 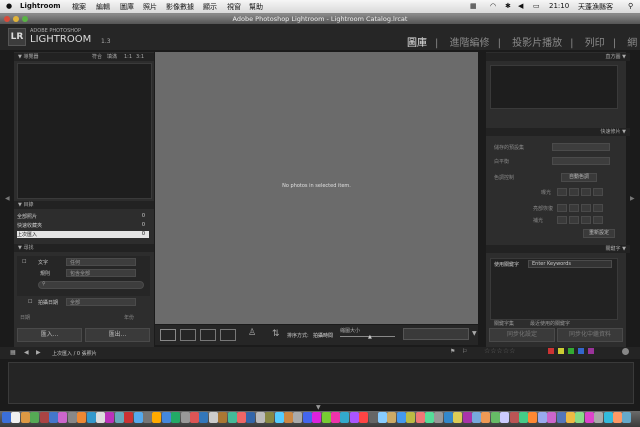 I want to click on filter-toggle-icon, so click(x=625, y=351).